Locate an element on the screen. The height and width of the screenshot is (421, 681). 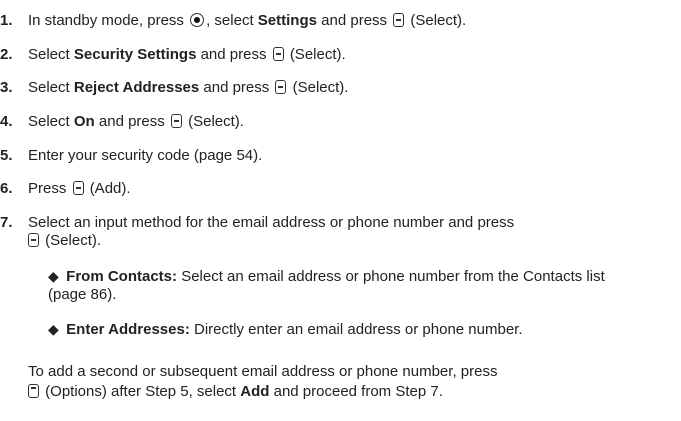
menu-item-name: Settings is located at coordinates (287, 20).